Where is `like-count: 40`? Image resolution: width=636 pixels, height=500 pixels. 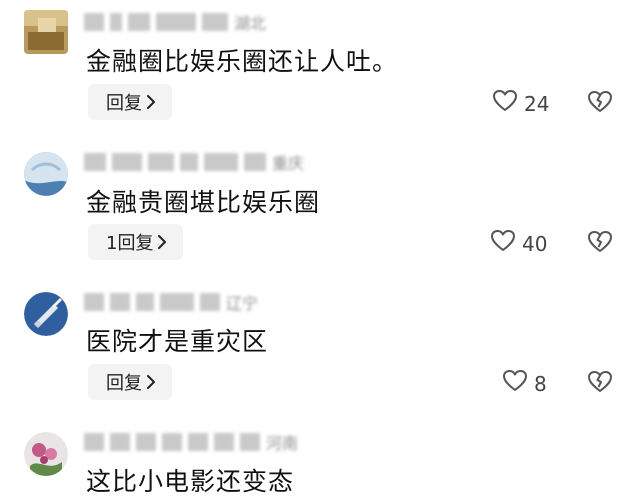
like-count: 40 is located at coordinates (535, 243).